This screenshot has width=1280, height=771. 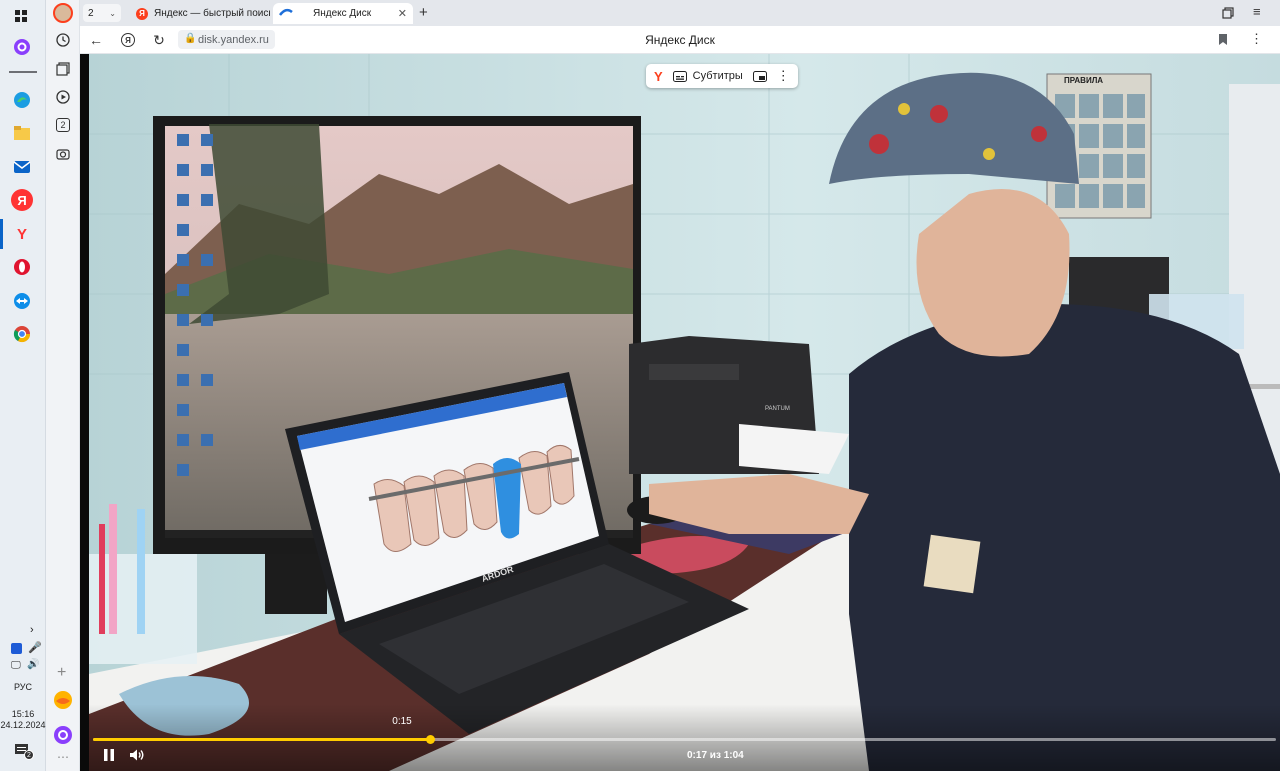 I want to click on tab-label: Яндекс Диск, so click(x=342, y=13).